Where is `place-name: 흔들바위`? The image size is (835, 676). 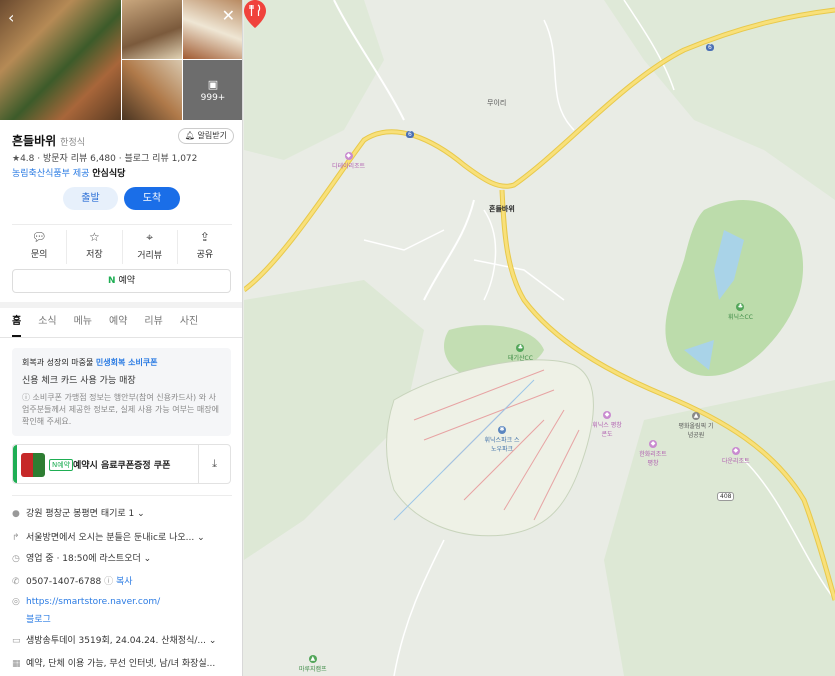 place-name: 흔들바위 is located at coordinates (34, 141).